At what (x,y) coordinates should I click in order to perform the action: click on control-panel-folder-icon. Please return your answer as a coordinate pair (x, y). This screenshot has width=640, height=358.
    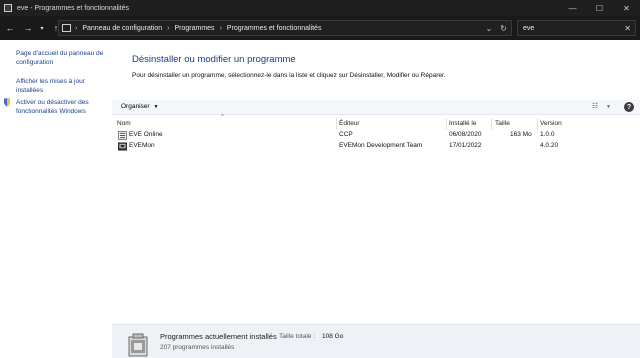
    Looking at the image, I should click on (66, 28).